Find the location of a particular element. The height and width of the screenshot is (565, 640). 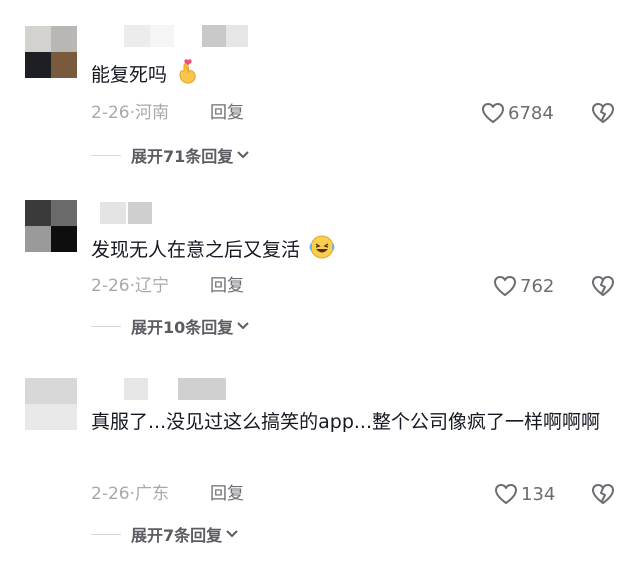

laughing-crying-emoji is located at coordinates (322, 252).